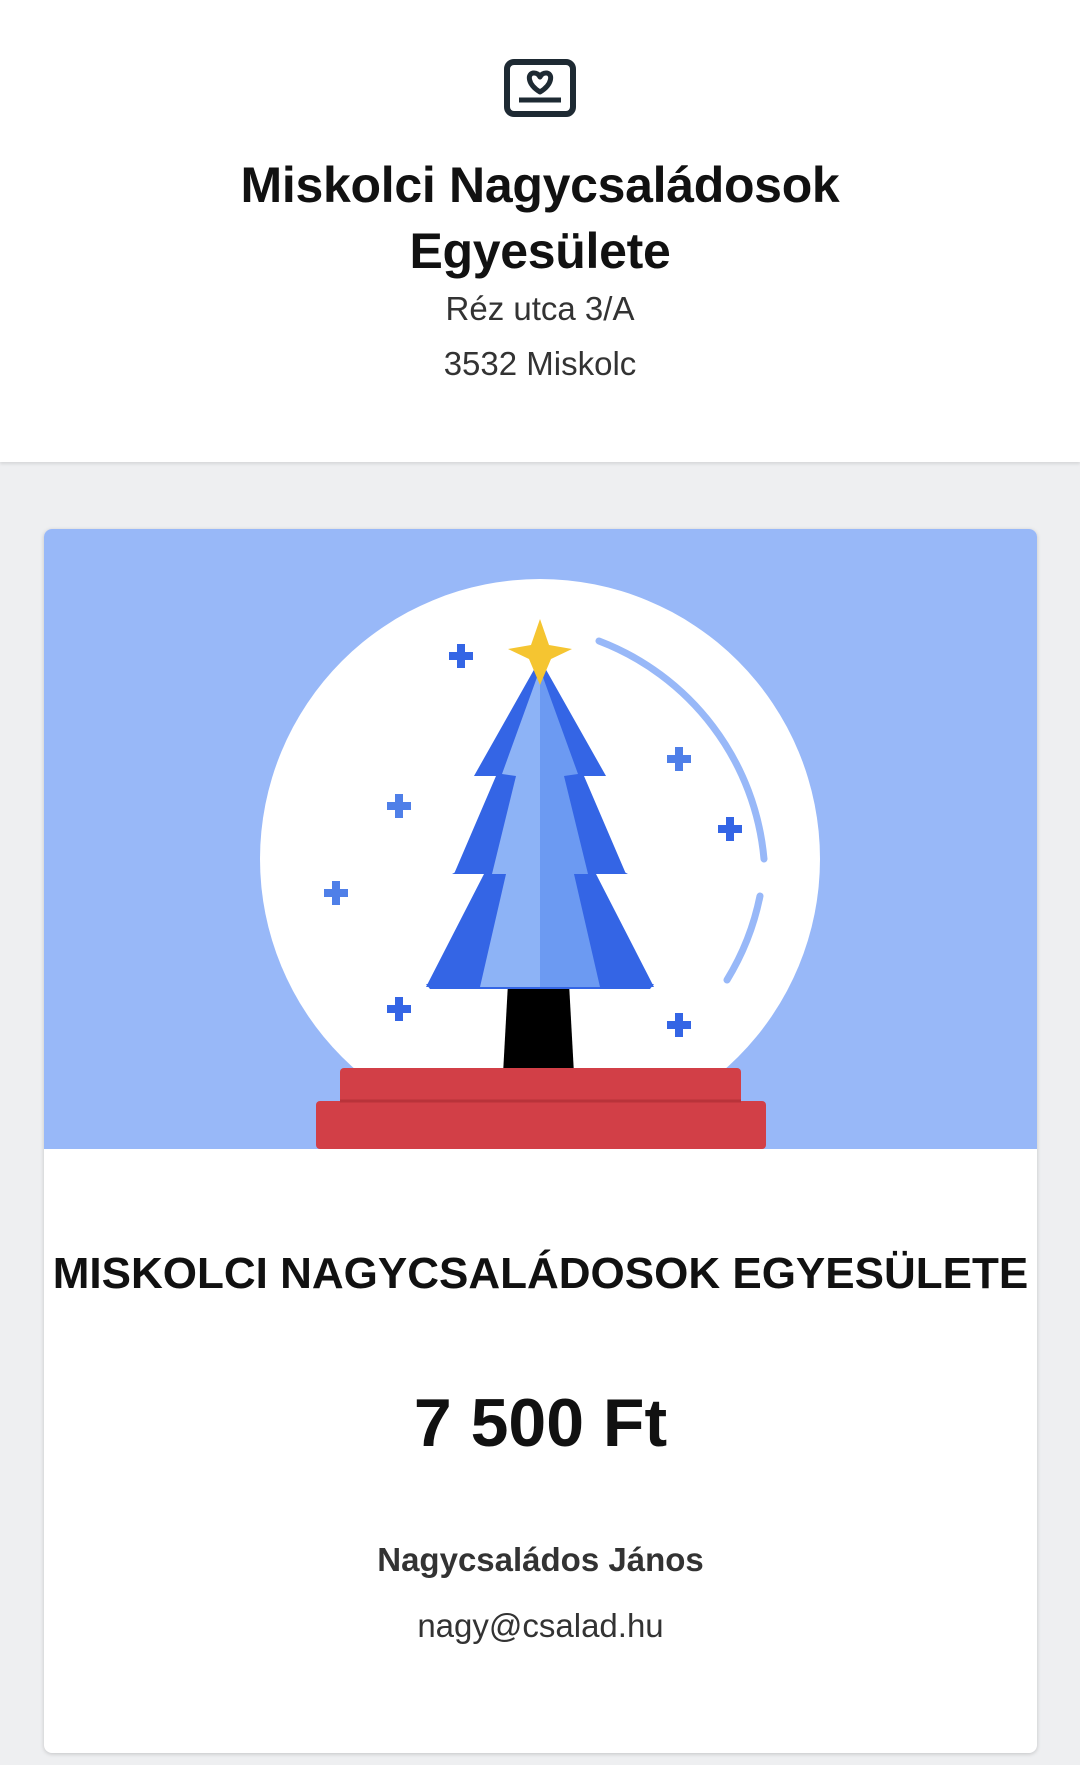 The width and height of the screenshot is (1080, 1765). I want to click on heart-card-icon, so click(540, 88).